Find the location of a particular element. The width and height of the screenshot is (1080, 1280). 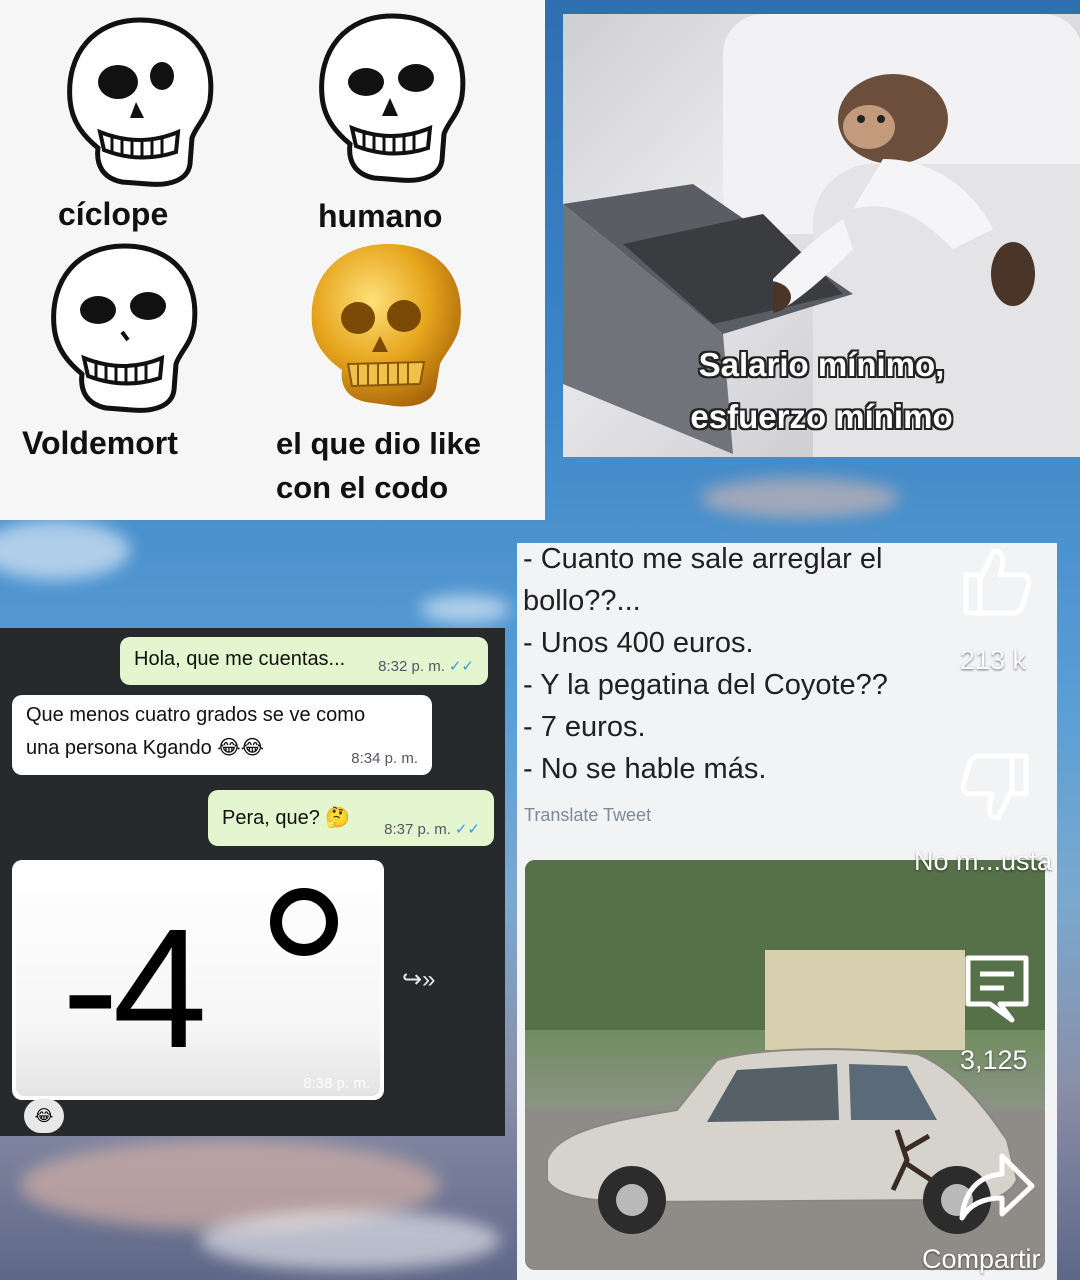

temperature-value: -4 is located at coordinates (134, 989).